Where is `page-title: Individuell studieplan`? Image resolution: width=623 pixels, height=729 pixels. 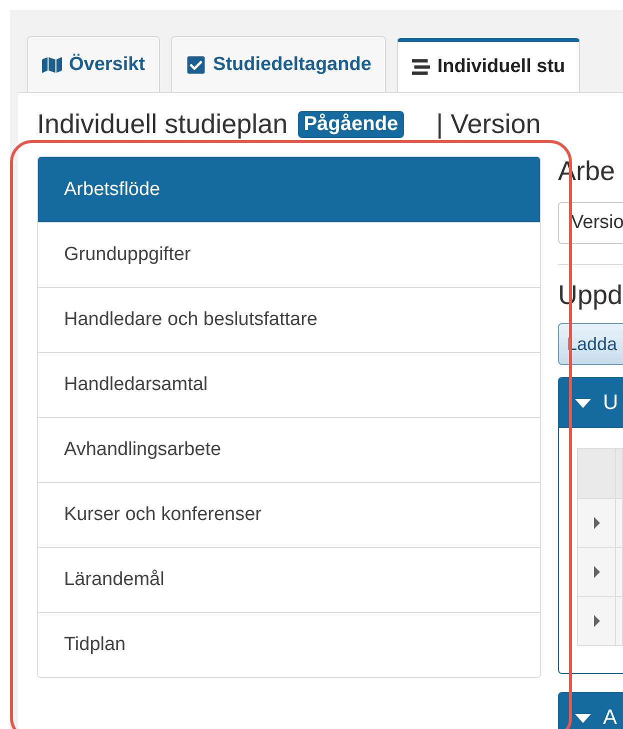 page-title: Individuell studieplan is located at coordinates (162, 124).